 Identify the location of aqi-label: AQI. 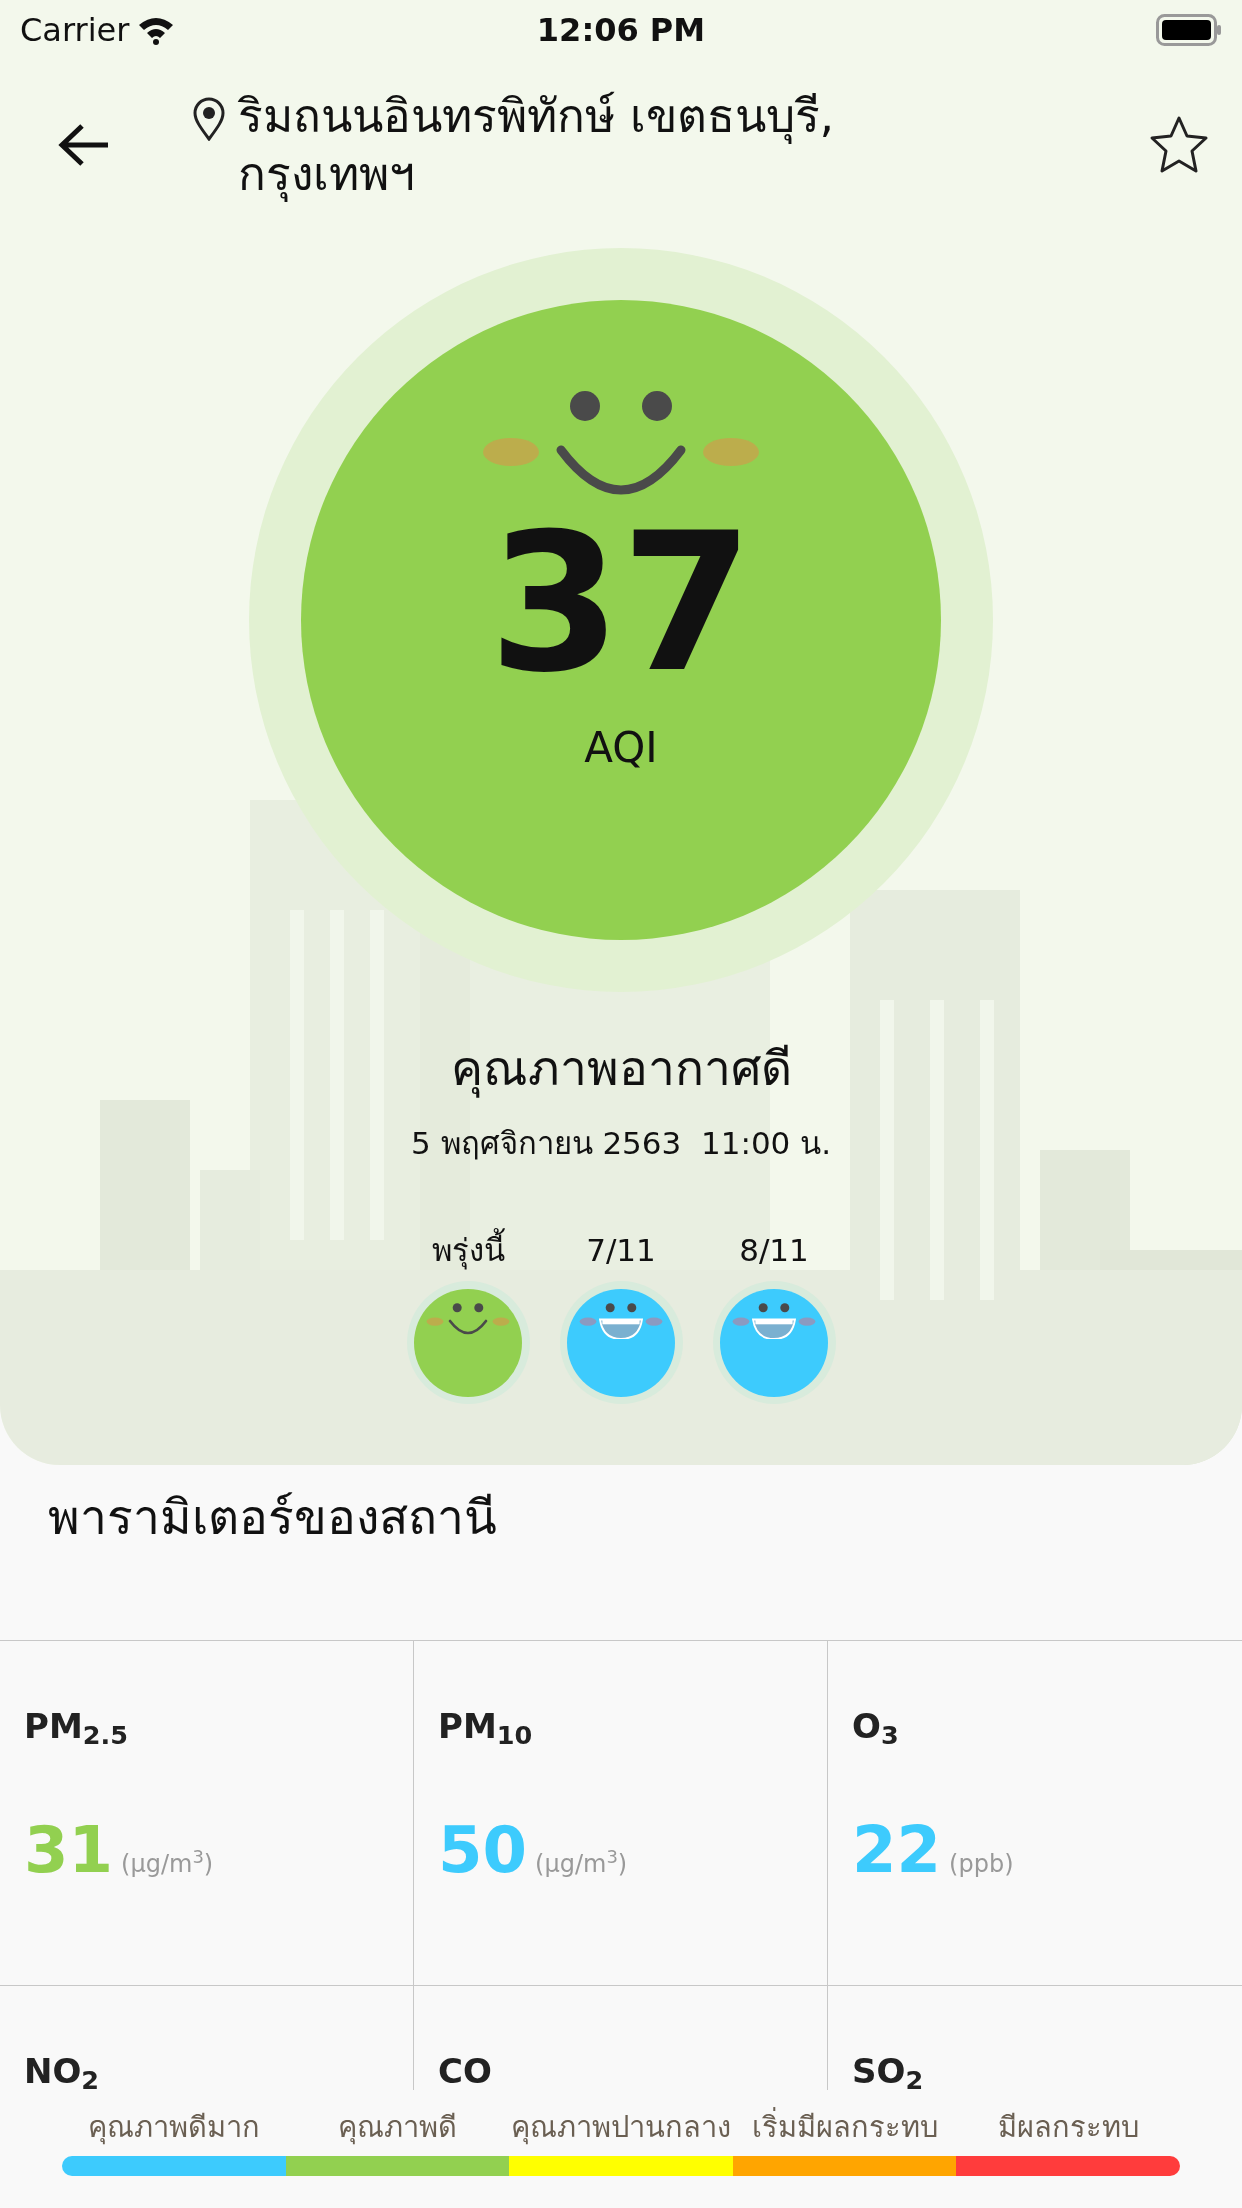
(621, 748).